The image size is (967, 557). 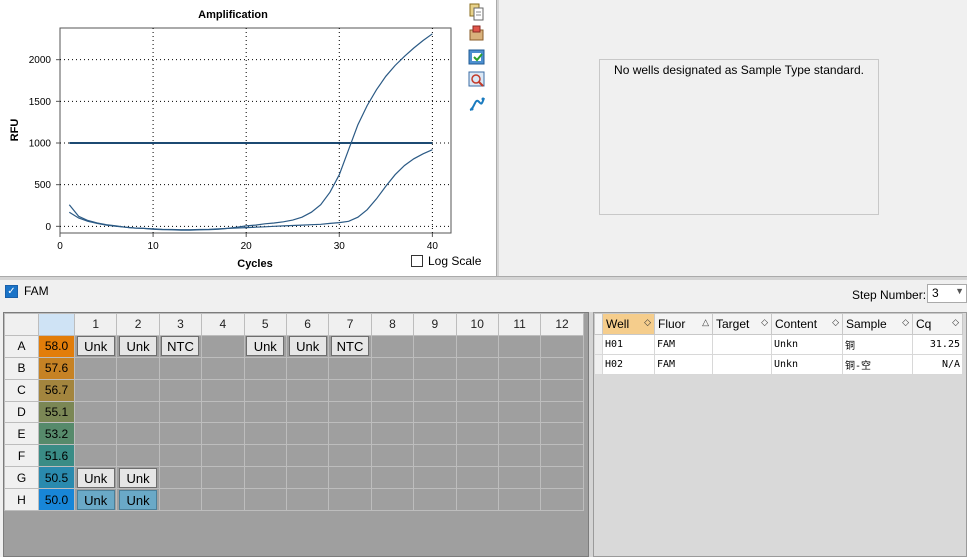 I want to click on plate-column-header: 11, so click(x=519, y=324).